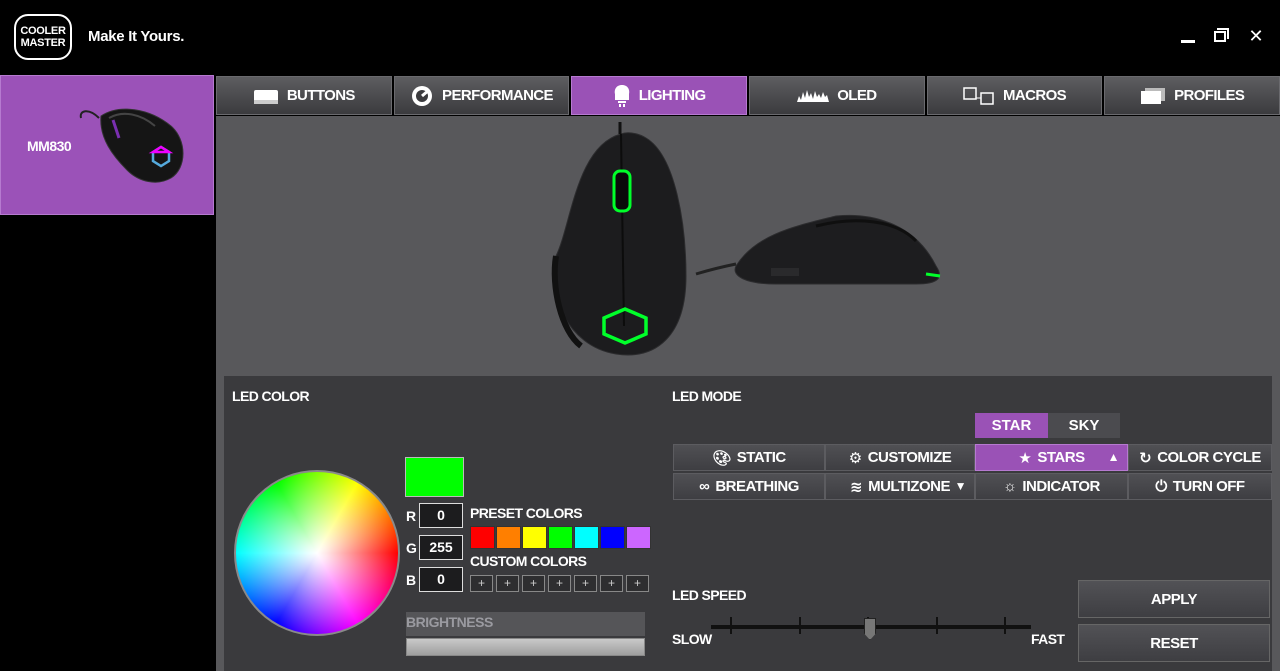 This screenshot has height=671, width=1280. Describe the element at coordinates (1010, 486) in the screenshot. I see `lightbulb-icon: ☼` at that location.